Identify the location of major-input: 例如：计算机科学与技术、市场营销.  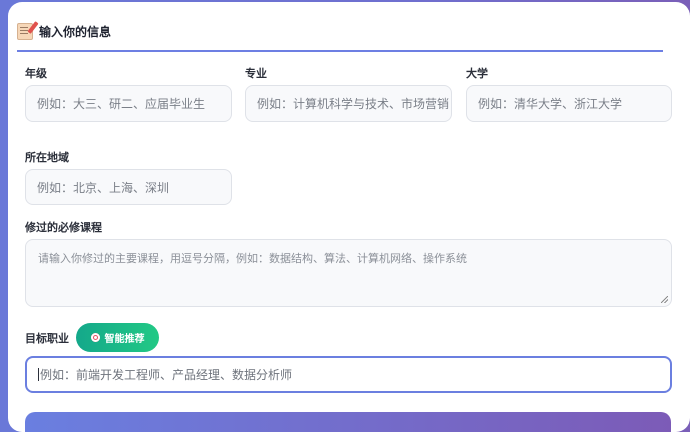
(348, 103).